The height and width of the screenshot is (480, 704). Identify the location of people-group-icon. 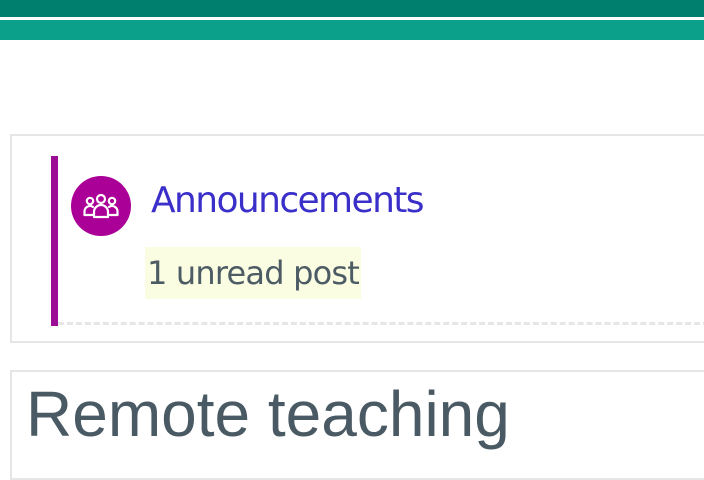
(101, 206).